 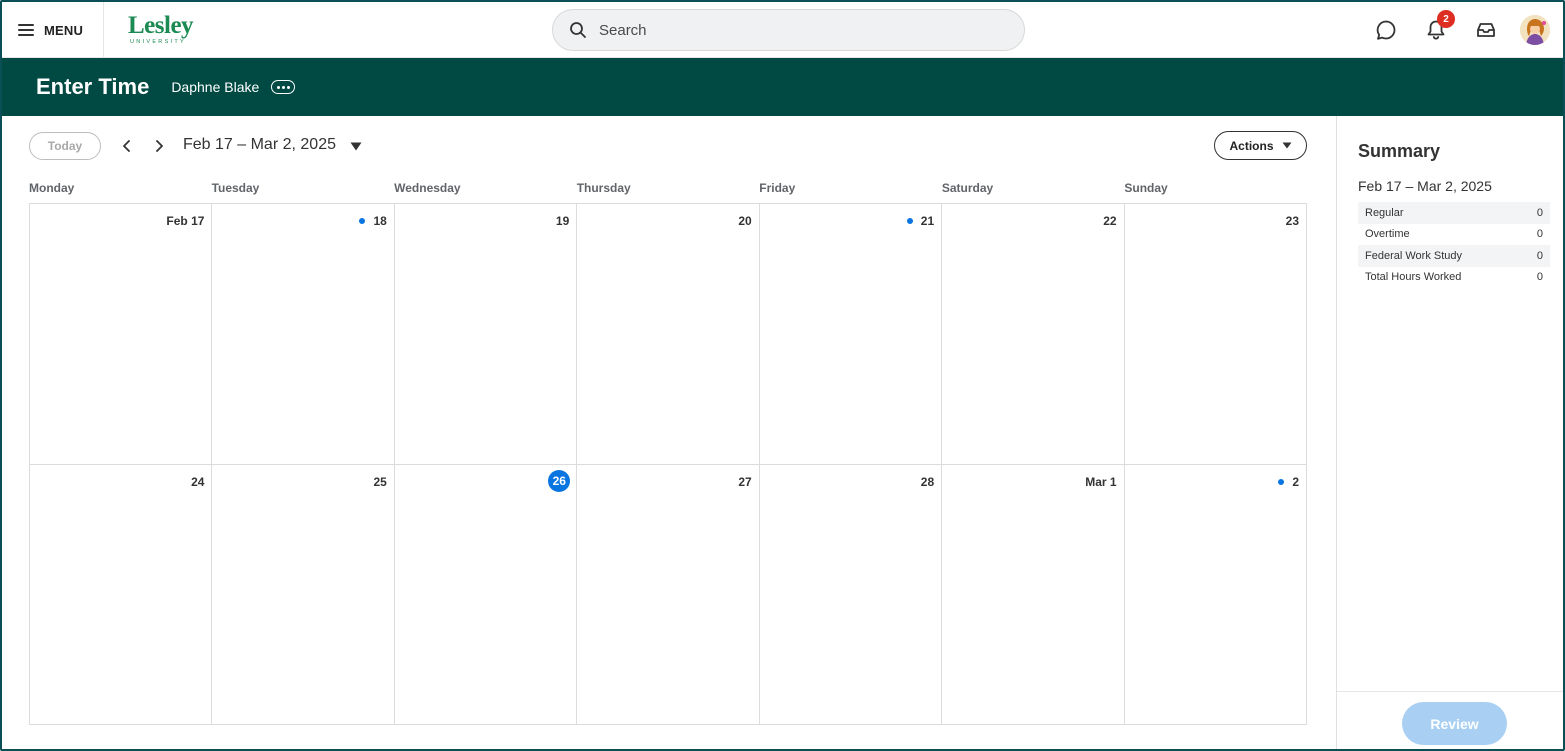 What do you see at coordinates (303, 594) in the screenshot?
I see `calendar-day-cell: 25` at bounding box center [303, 594].